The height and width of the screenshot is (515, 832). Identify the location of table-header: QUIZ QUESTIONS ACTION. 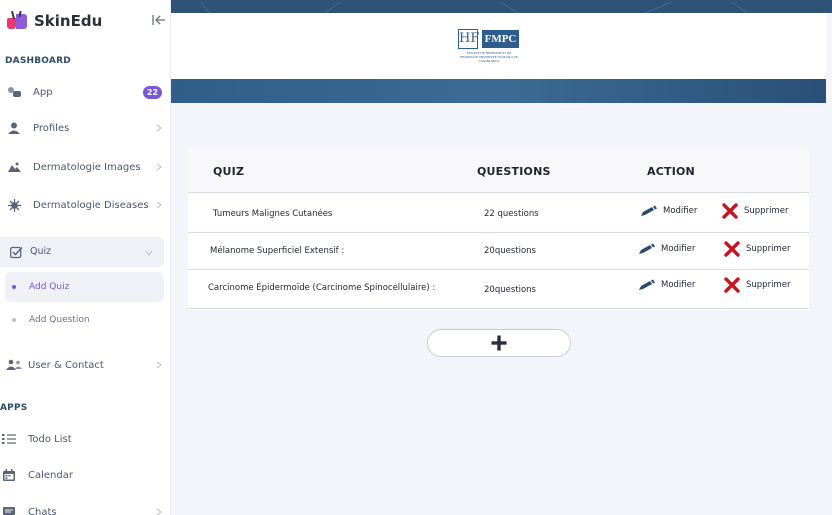
(498, 170).